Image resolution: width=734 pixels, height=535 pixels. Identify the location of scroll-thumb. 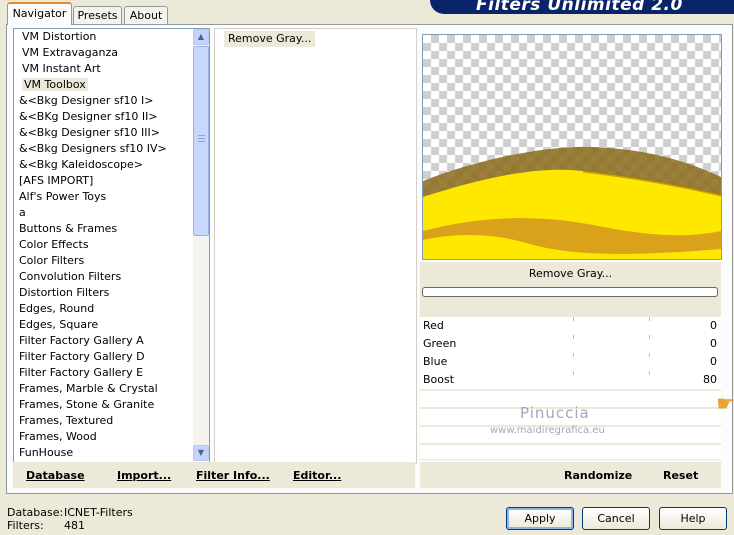
(201, 141).